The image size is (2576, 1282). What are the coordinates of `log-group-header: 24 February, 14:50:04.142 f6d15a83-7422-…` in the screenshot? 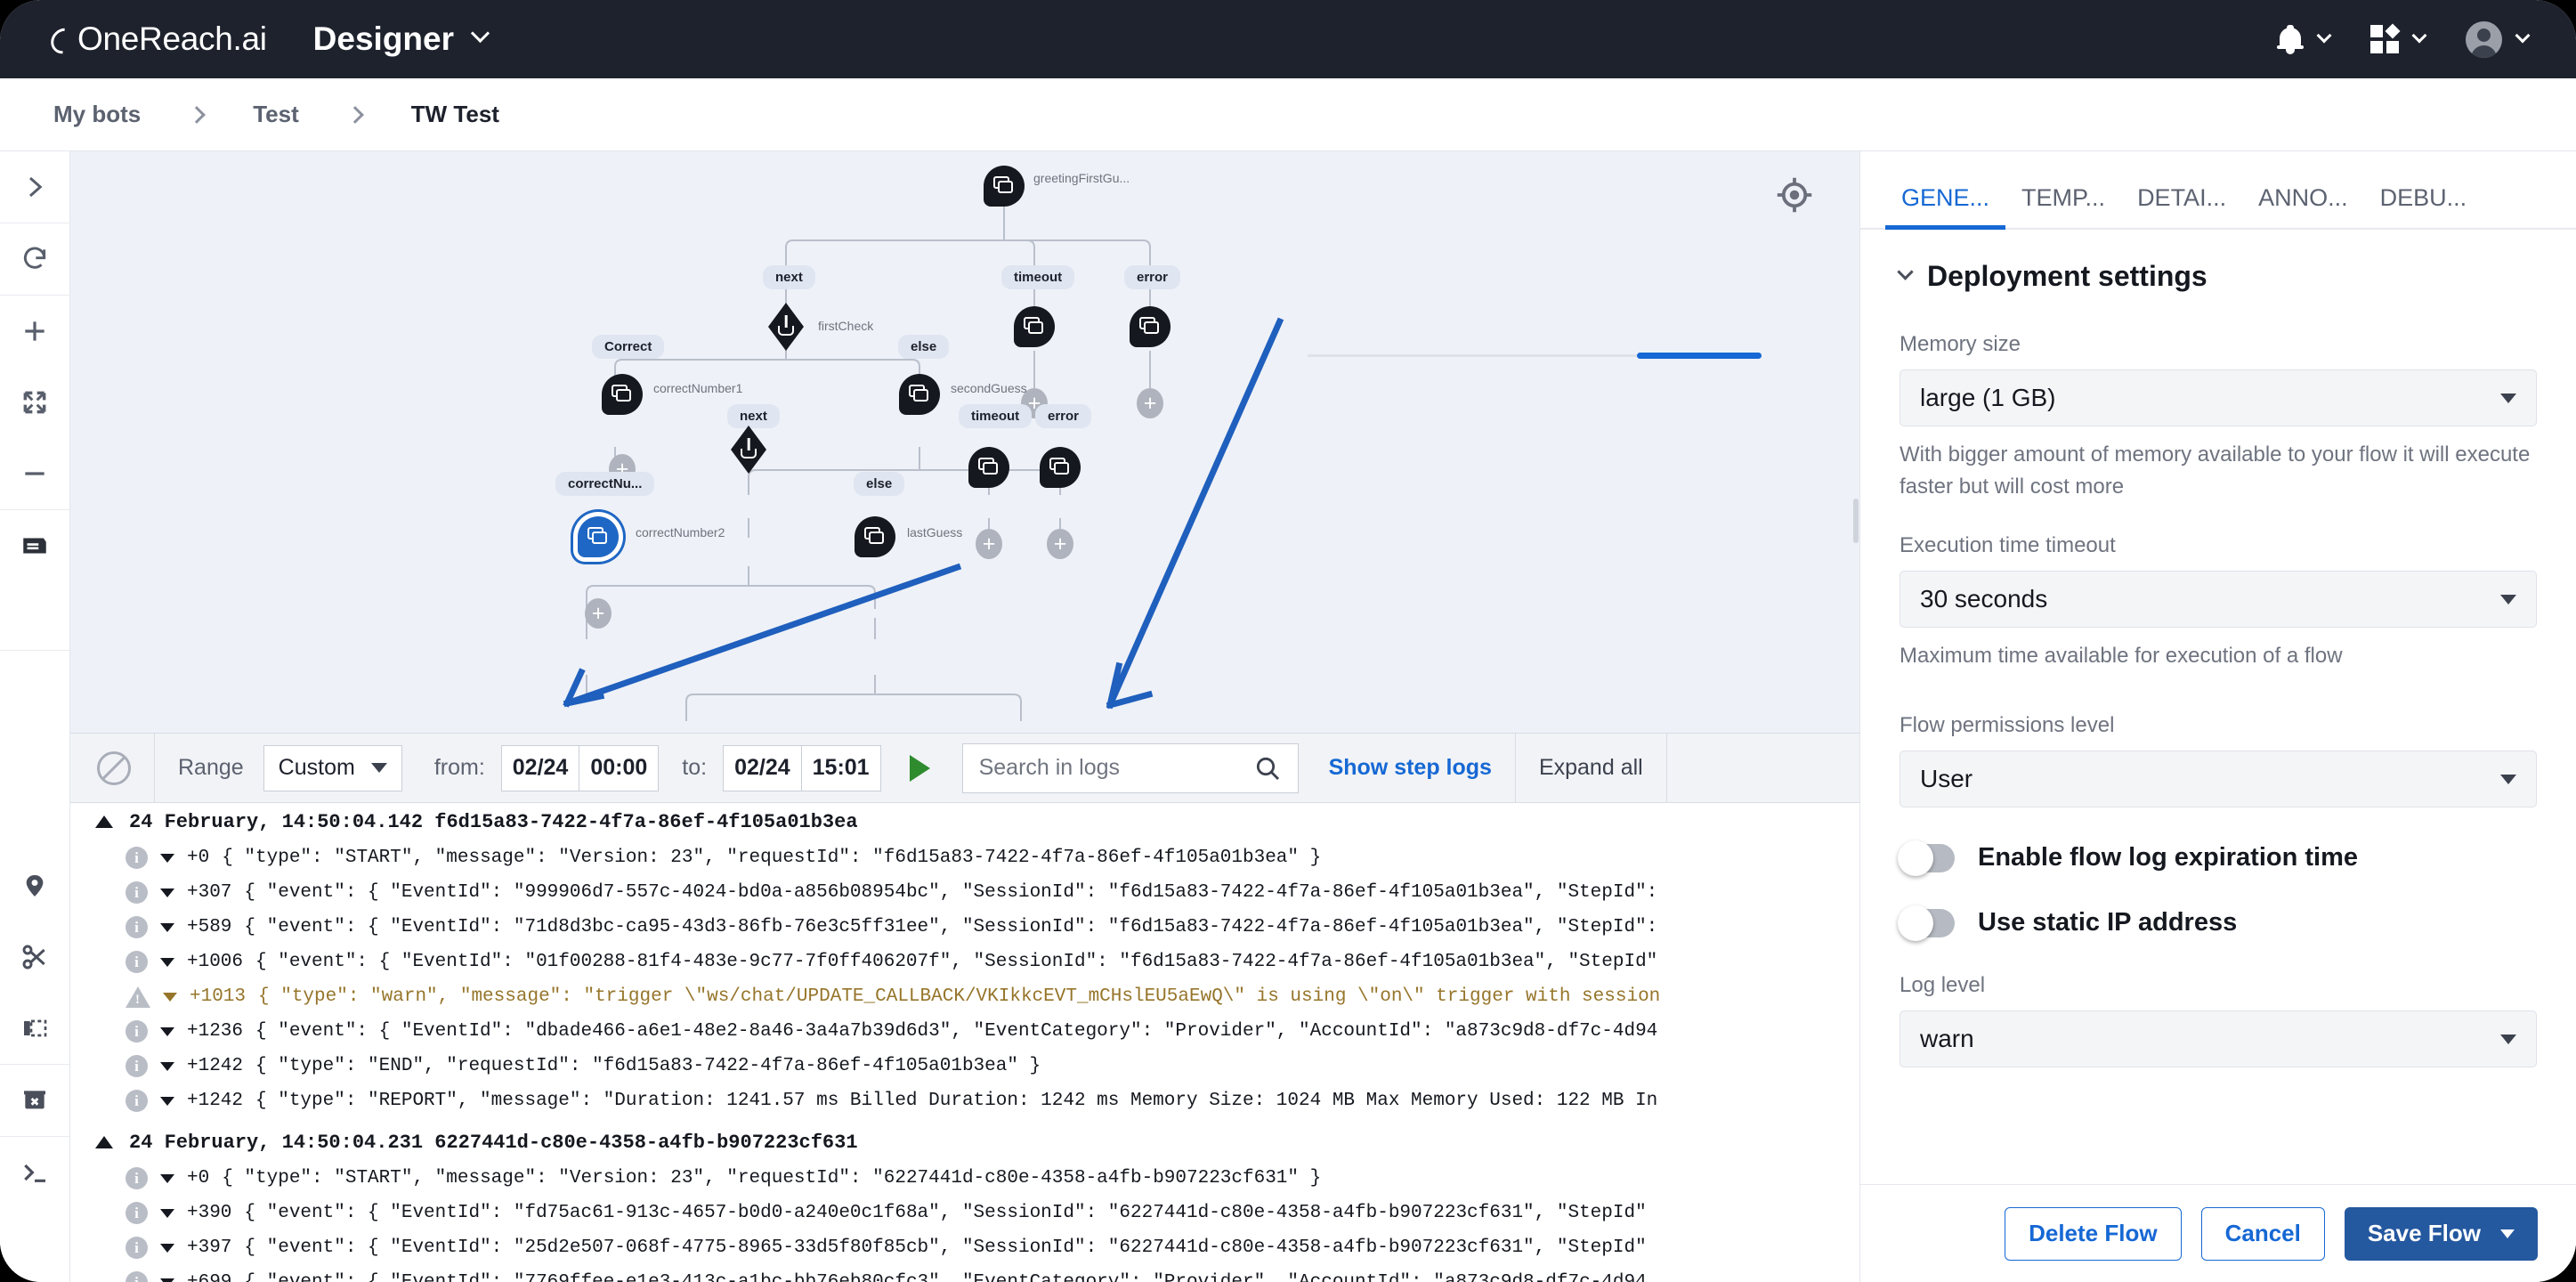 It's located at (964, 821).